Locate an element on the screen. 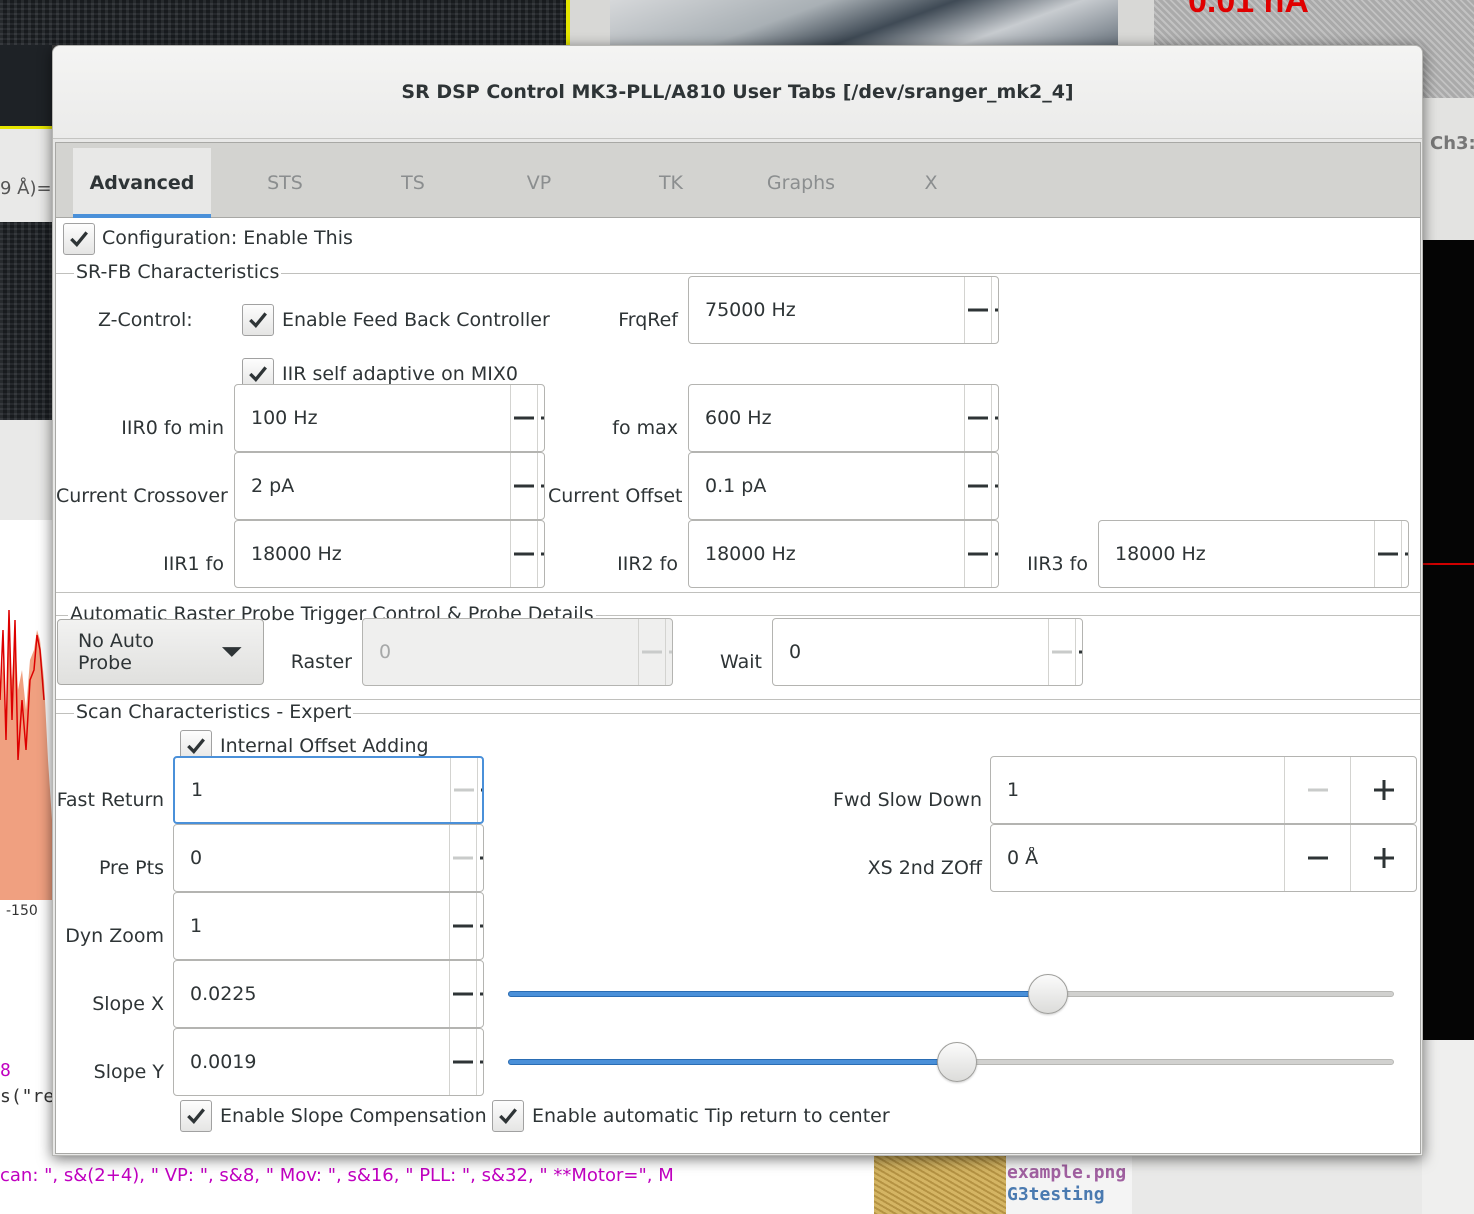  raster-label: Raster is located at coordinates (321, 662).